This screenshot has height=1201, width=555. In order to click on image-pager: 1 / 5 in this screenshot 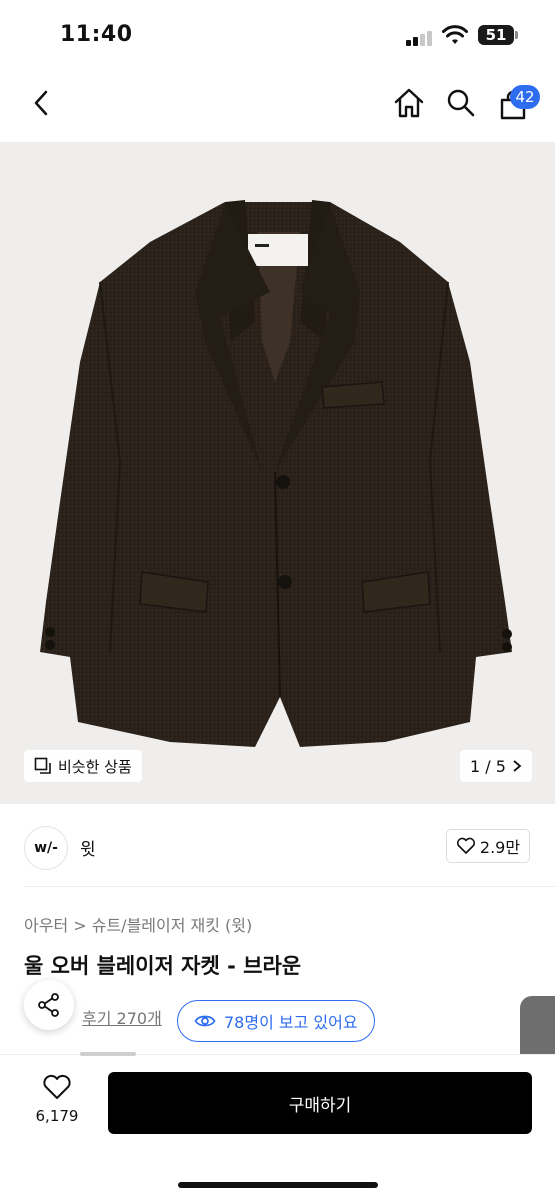, I will do `click(496, 766)`.